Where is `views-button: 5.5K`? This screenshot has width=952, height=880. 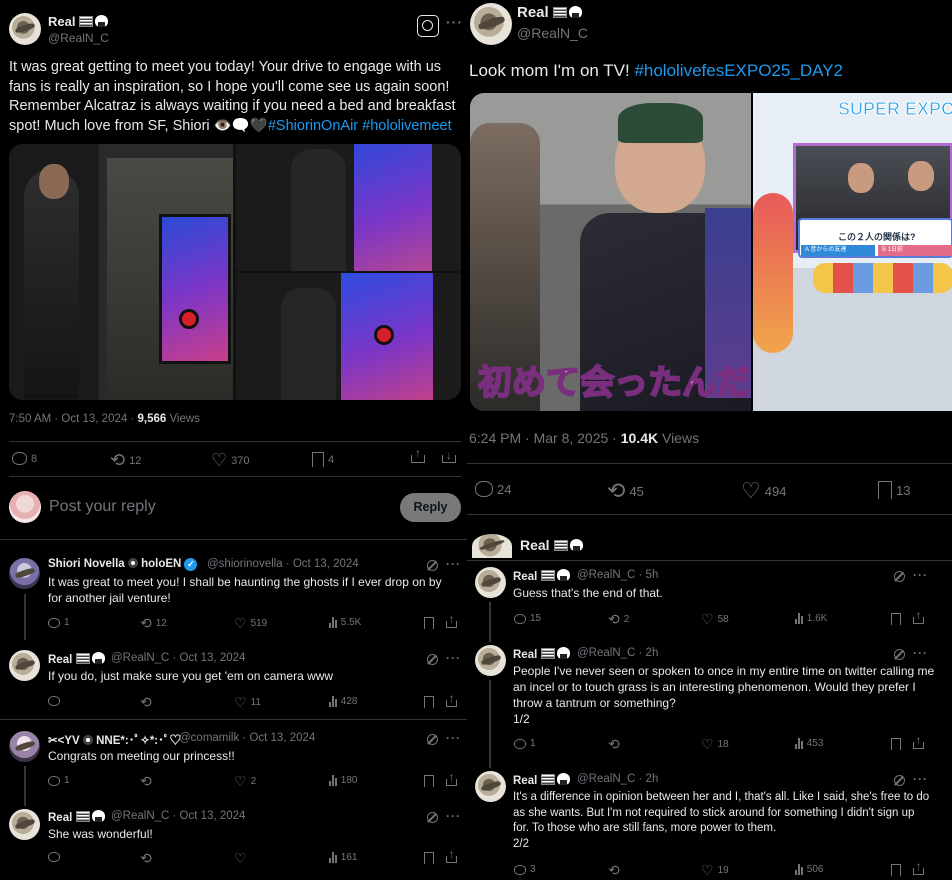 views-button: 5.5K is located at coordinates (345, 622).